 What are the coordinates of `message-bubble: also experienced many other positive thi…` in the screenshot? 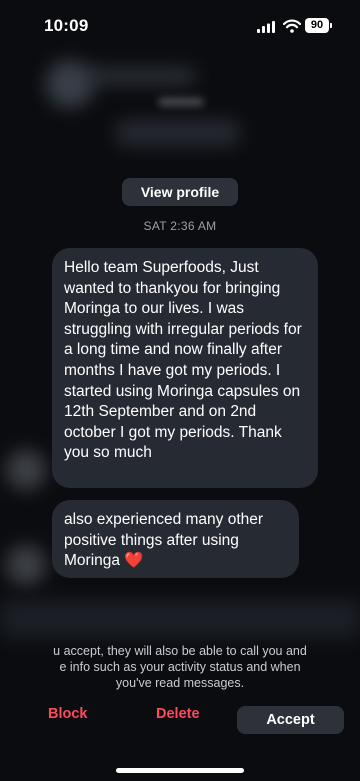 It's located at (175, 539).